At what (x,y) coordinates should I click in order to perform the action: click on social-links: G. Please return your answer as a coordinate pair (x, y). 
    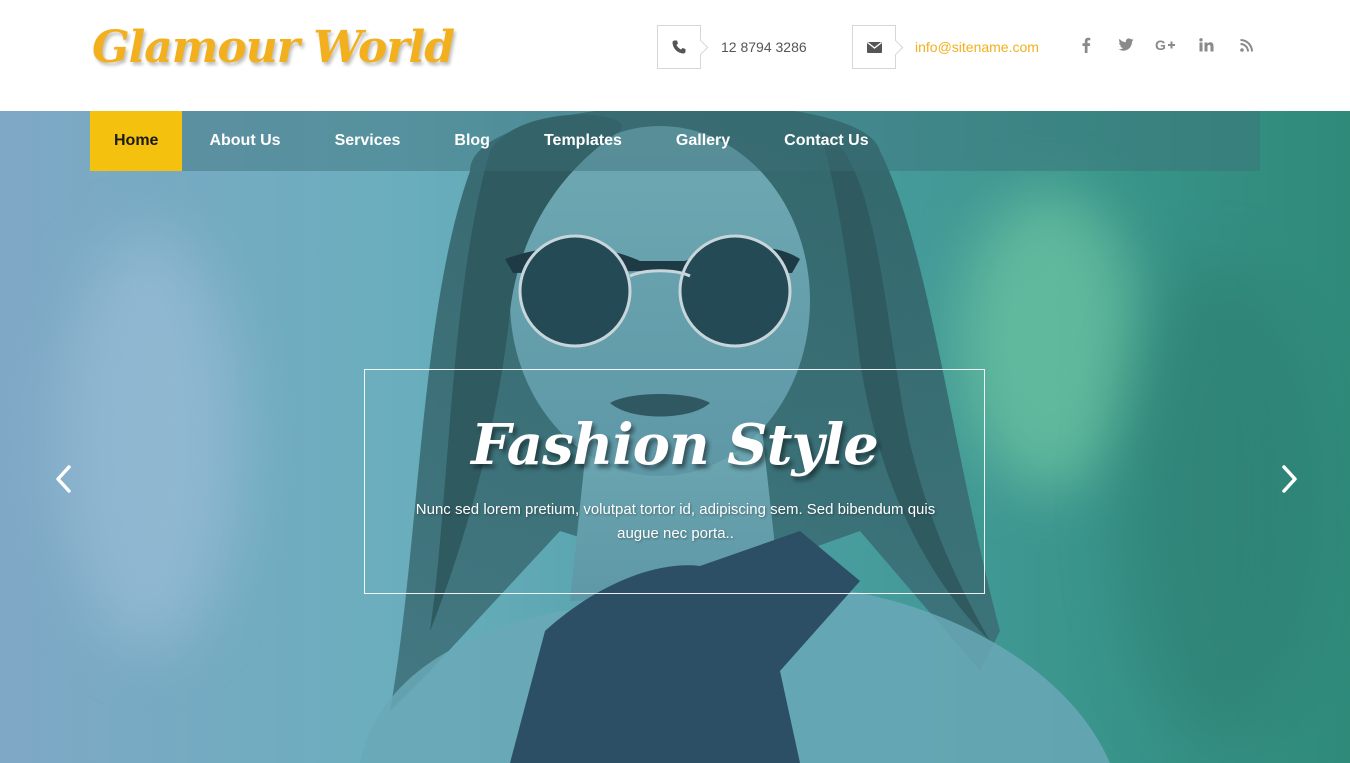
    Looking at the image, I should click on (1166, 45).